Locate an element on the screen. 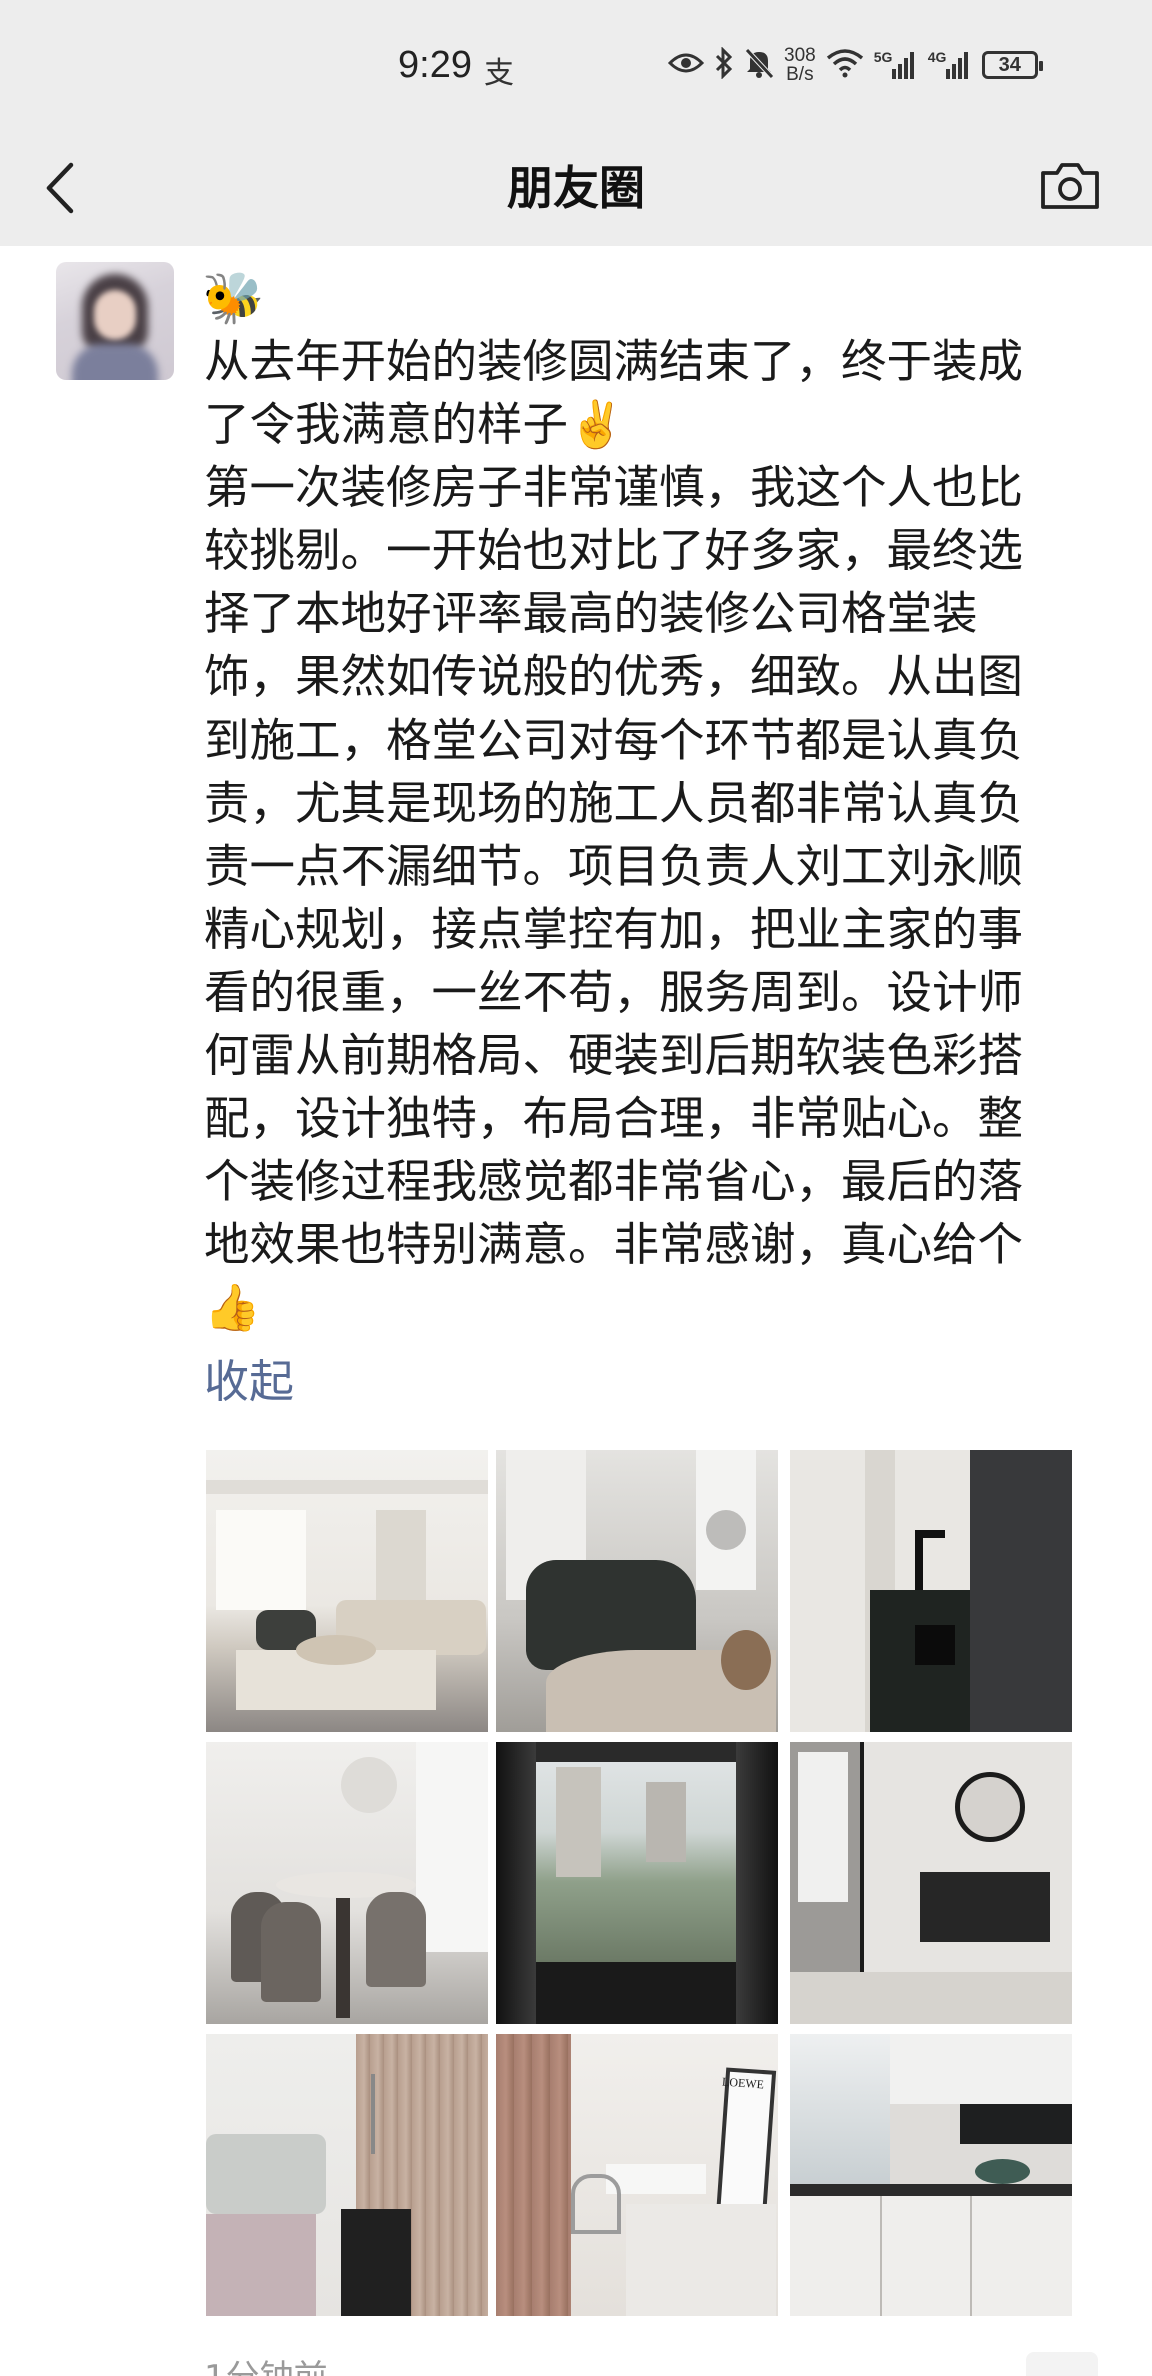  collapse-link: 收起 is located at coordinates (249, 1382).